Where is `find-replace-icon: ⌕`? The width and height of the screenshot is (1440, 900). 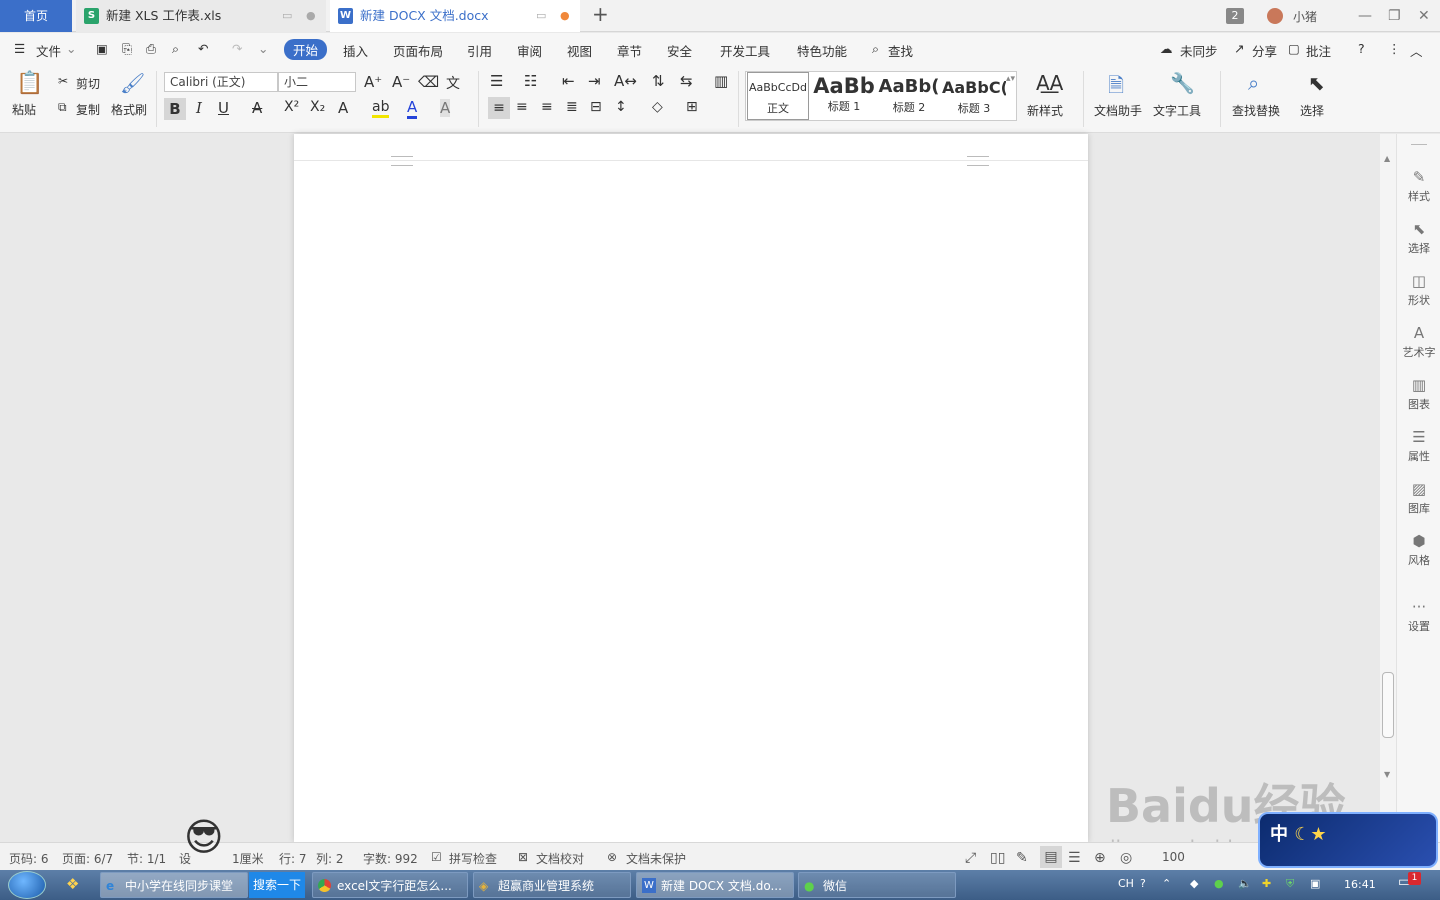 find-replace-icon: ⌕ is located at coordinates (1253, 83).